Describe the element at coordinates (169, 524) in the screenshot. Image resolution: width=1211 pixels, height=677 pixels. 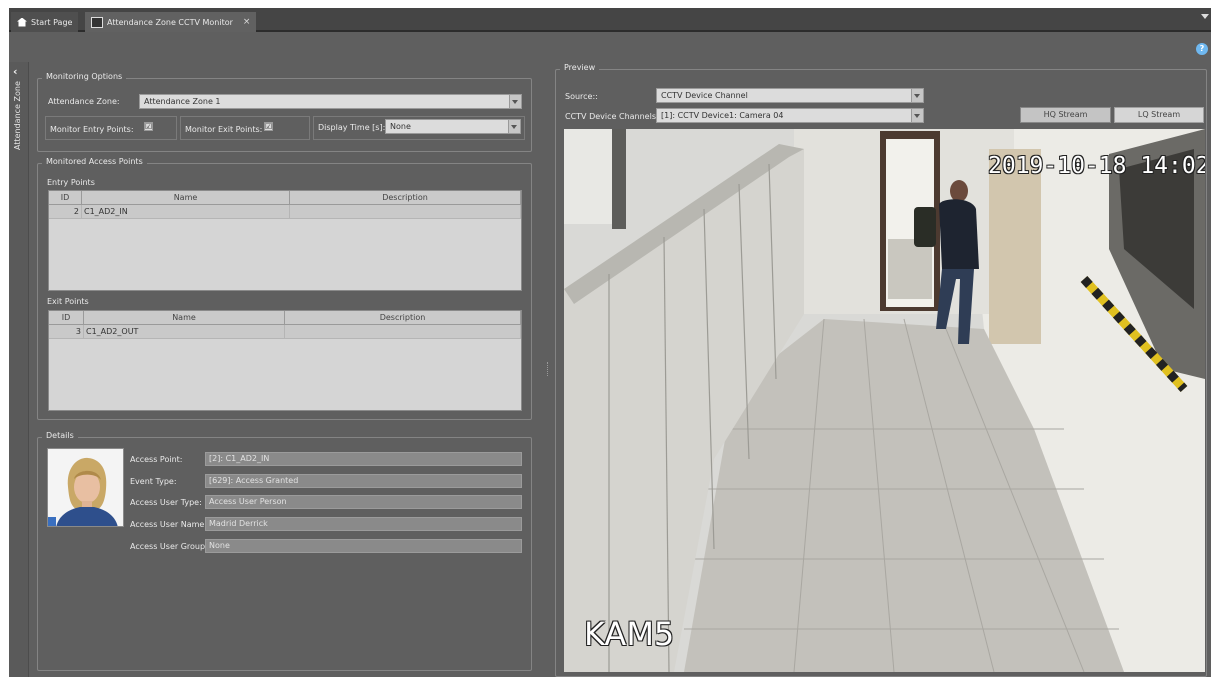
I see `access-user-name-label: Access User Name:` at that location.